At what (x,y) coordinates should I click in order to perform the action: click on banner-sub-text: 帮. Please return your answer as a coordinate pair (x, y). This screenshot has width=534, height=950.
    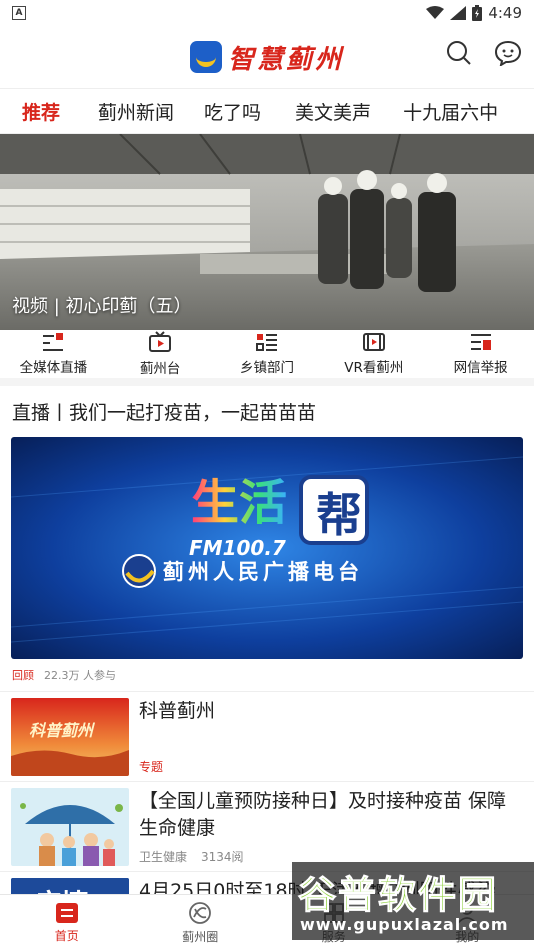
    Looking at the image, I should click on (339, 515).